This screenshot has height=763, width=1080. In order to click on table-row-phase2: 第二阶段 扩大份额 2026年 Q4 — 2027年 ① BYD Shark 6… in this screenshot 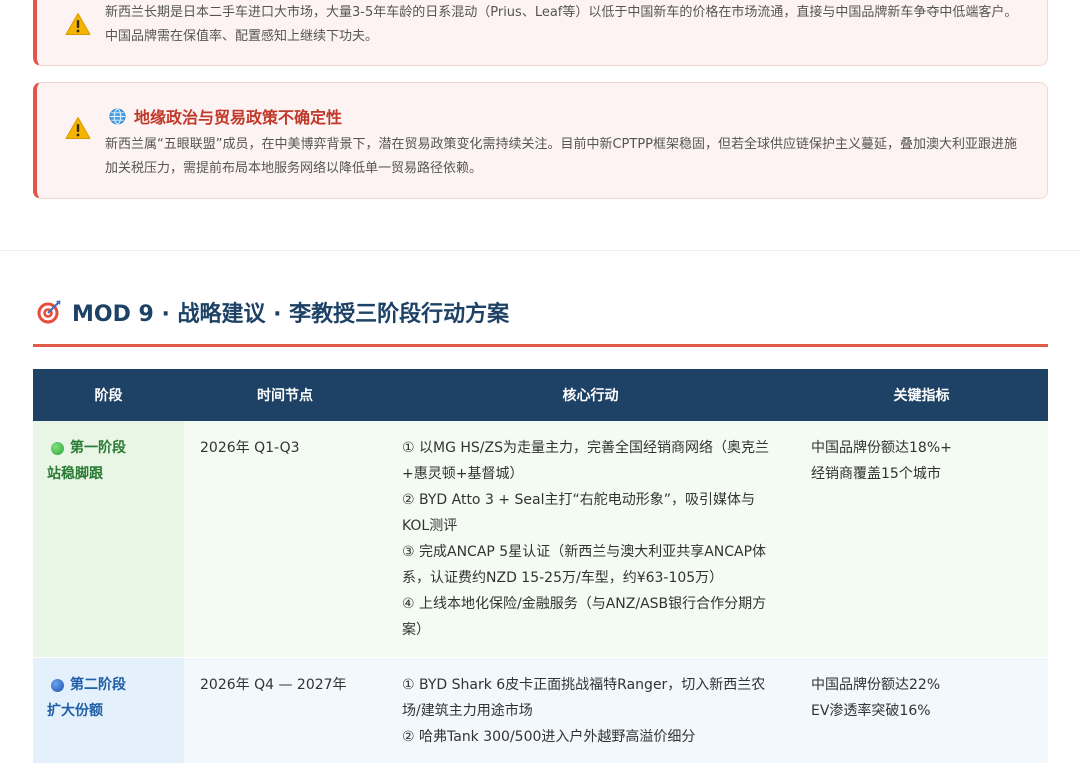, I will do `click(540, 710)`.